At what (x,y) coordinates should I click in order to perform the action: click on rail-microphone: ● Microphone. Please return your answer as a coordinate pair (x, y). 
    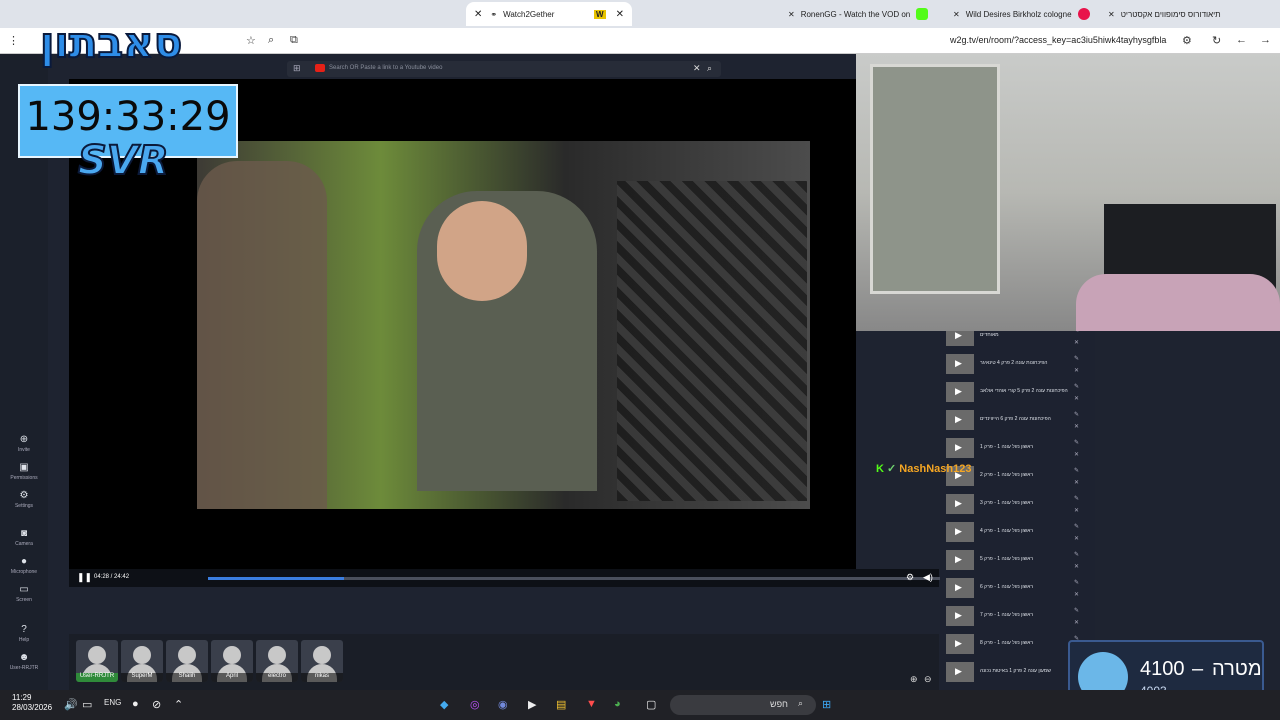
    Looking at the image, I should click on (24, 565).